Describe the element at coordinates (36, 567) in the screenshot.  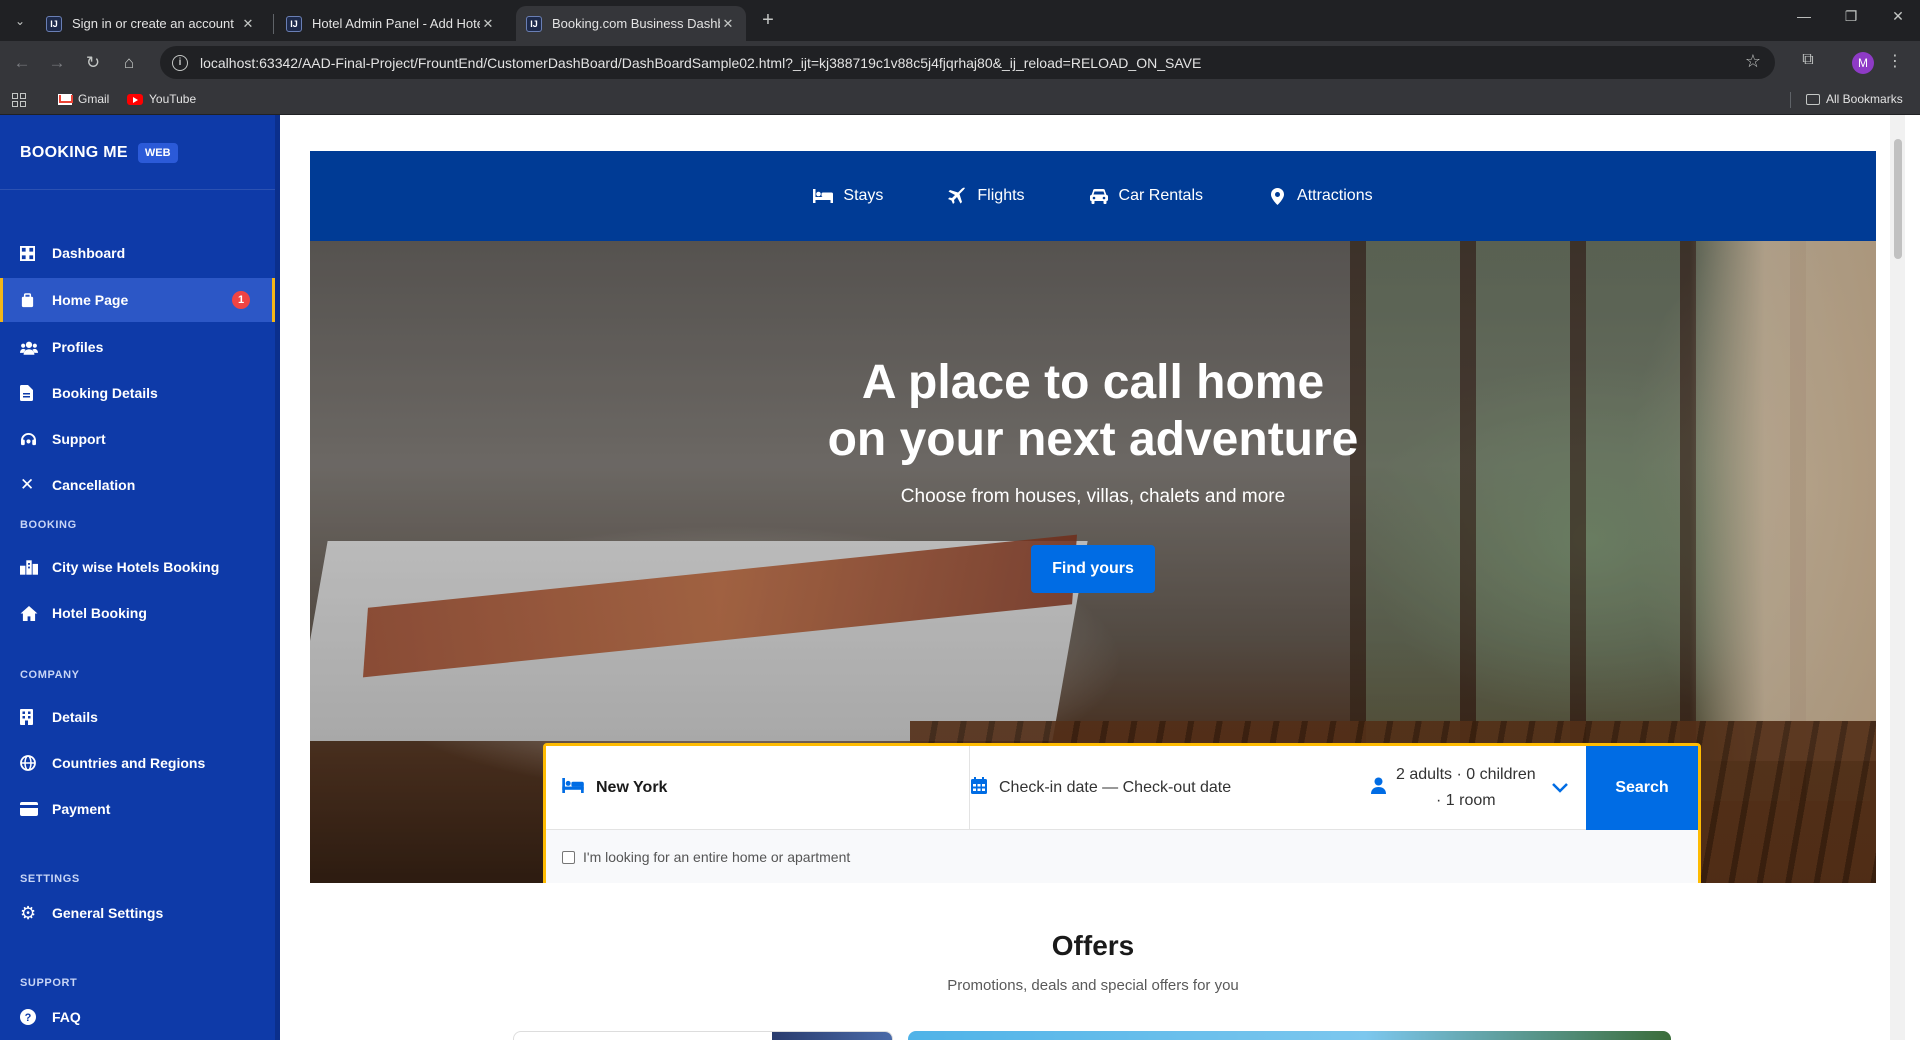
I see `city-icon` at that location.